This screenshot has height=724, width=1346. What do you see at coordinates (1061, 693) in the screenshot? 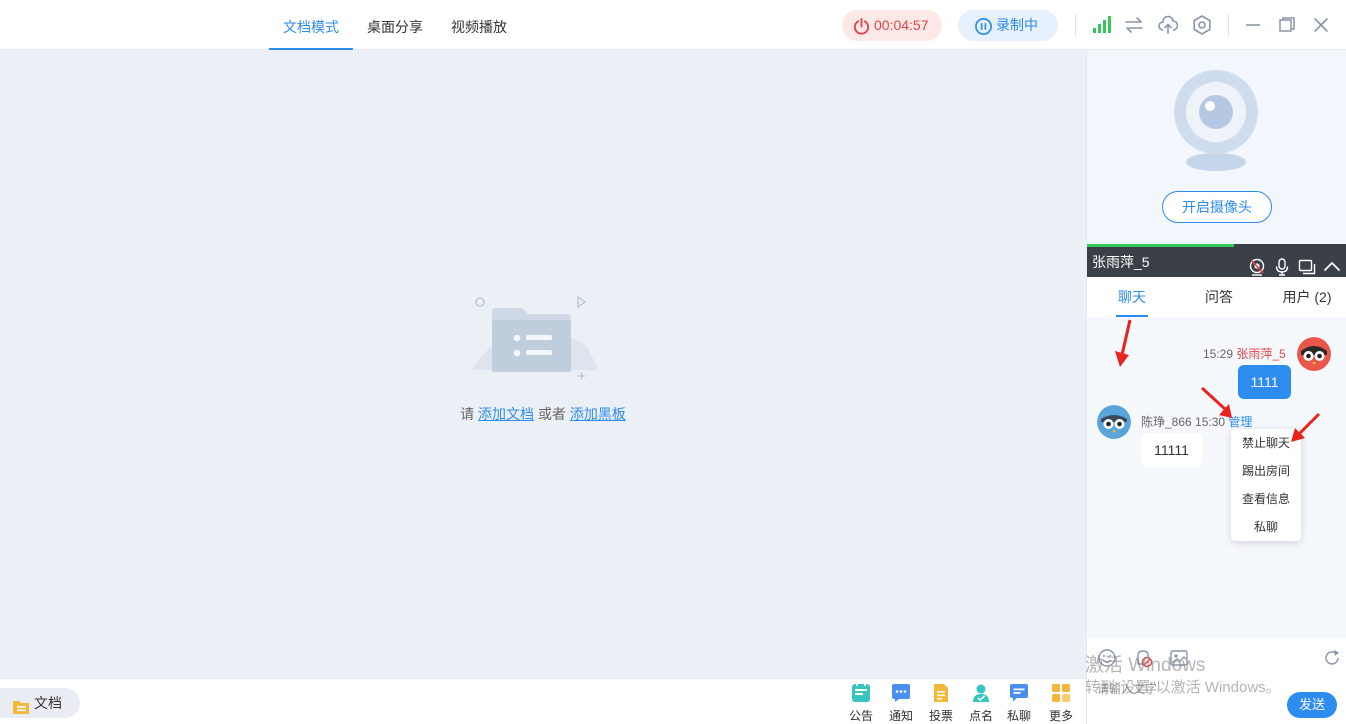
I see `more-icon` at bounding box center [1061, 693].